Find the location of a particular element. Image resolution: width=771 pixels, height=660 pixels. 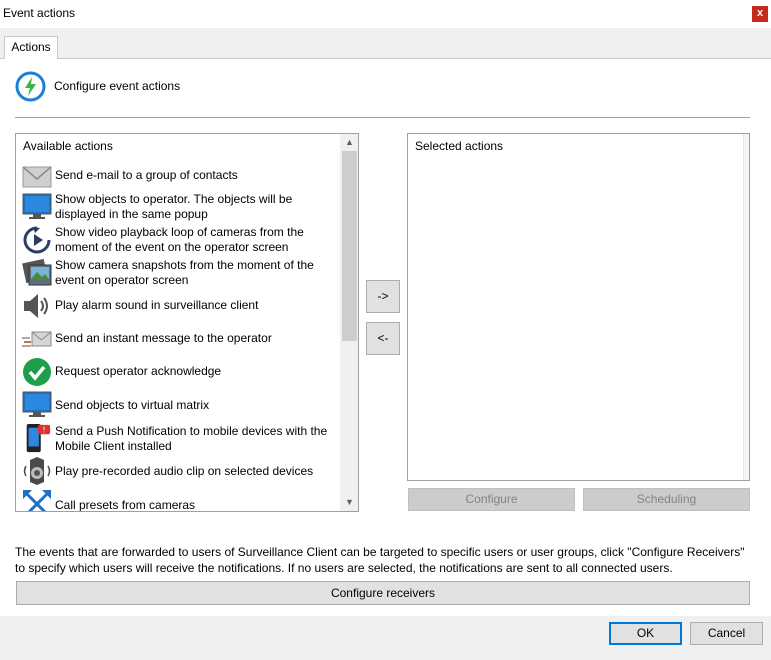

list-item: Play alarm sound in surveillance client is located at coordinates (181, 306).